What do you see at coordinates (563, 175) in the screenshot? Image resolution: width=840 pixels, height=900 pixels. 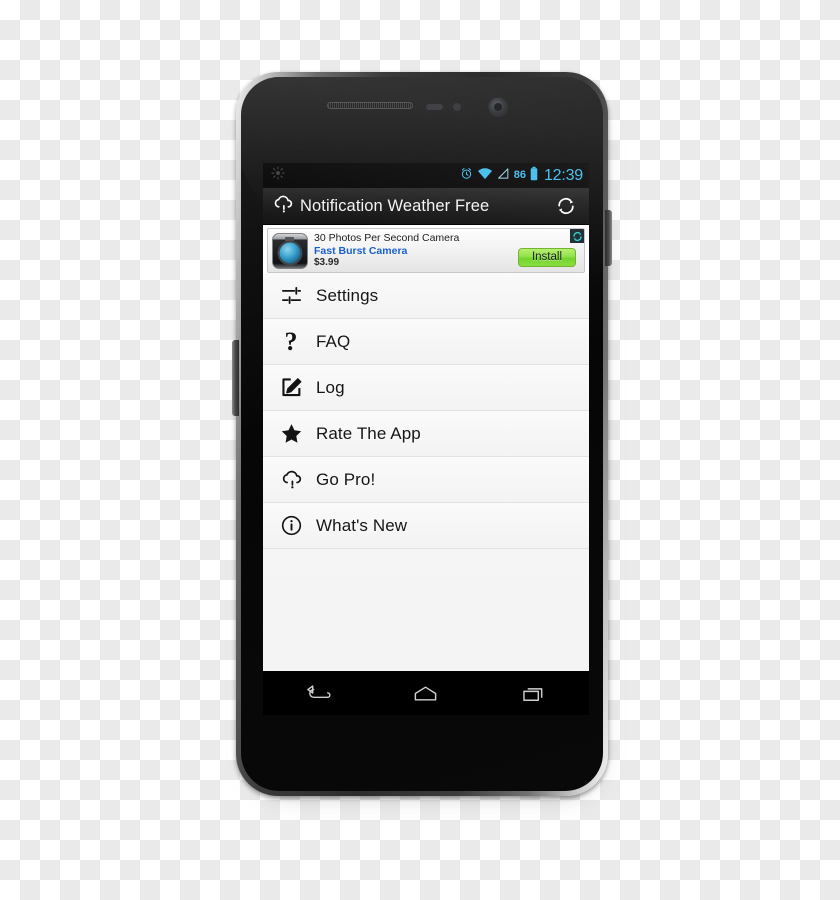 I see `clock-label: 12:39` at bounding box center [563, 175].